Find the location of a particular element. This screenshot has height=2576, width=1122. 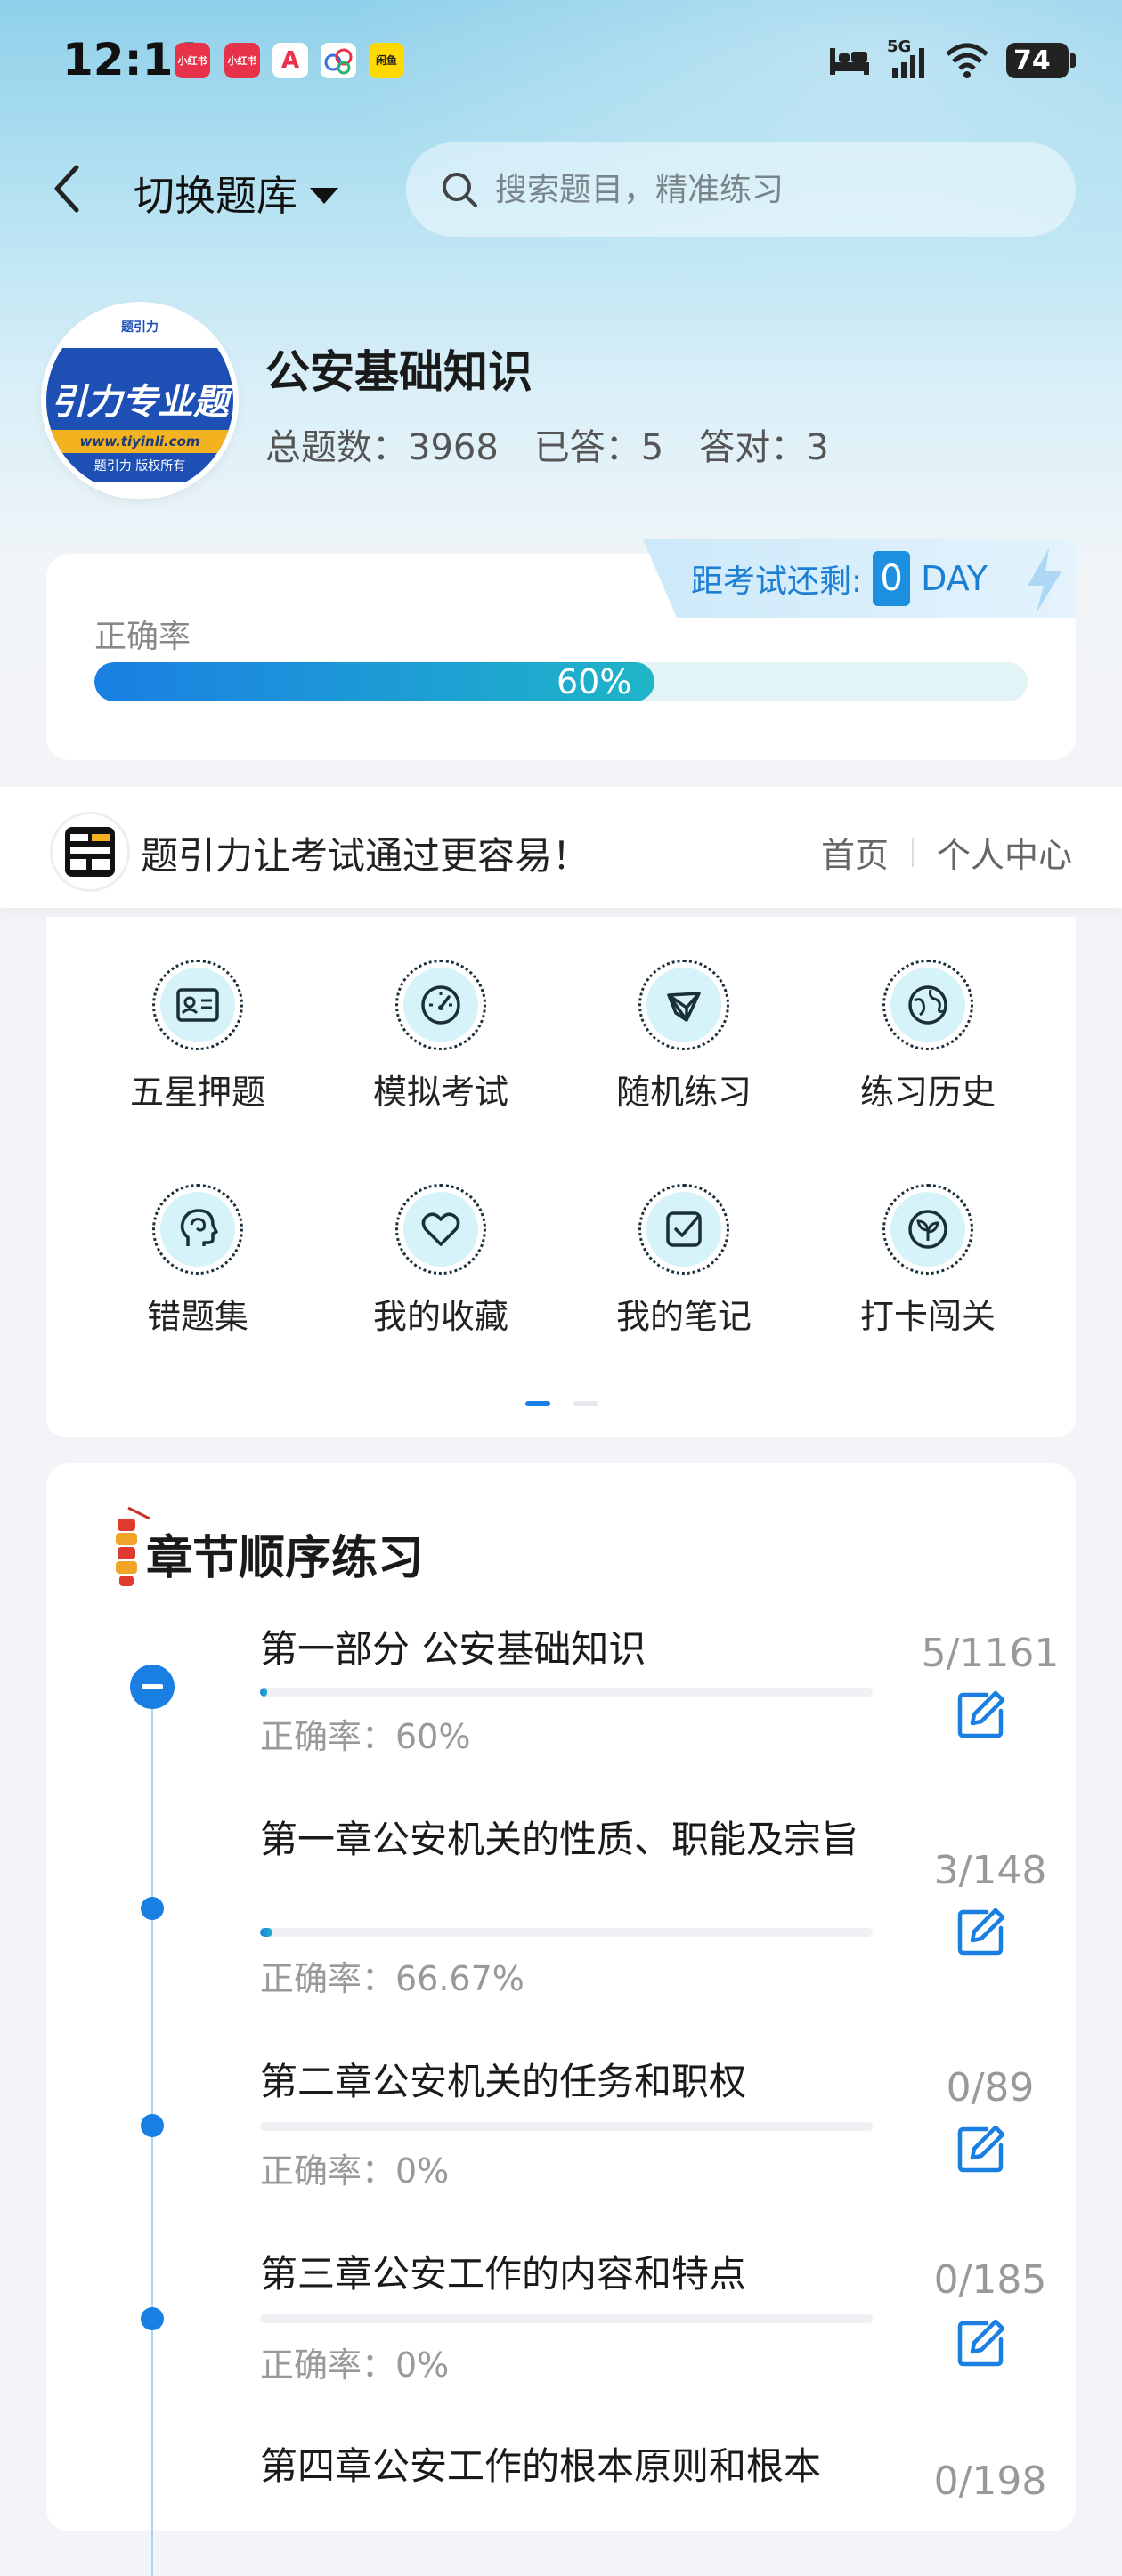

globe-icon is located at coordinates (928, 1005).